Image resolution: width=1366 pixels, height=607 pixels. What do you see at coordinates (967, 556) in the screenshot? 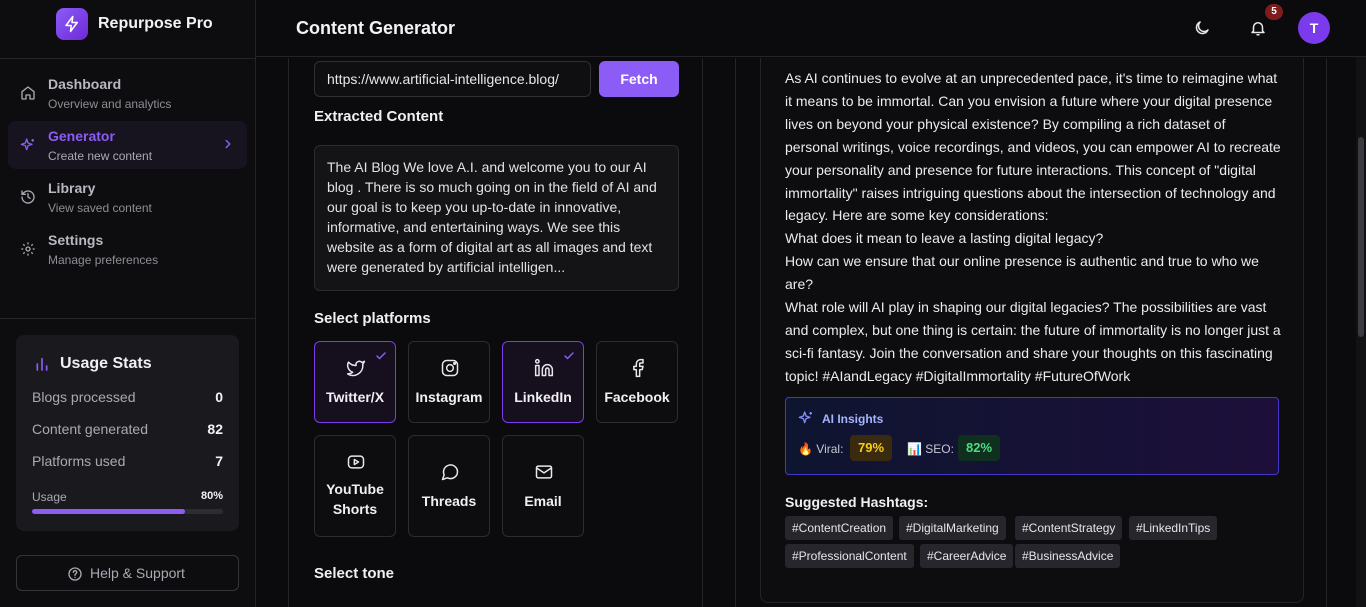
I see `hashtag-chip: #CareerAdvice` at bounding box center [967, 556].